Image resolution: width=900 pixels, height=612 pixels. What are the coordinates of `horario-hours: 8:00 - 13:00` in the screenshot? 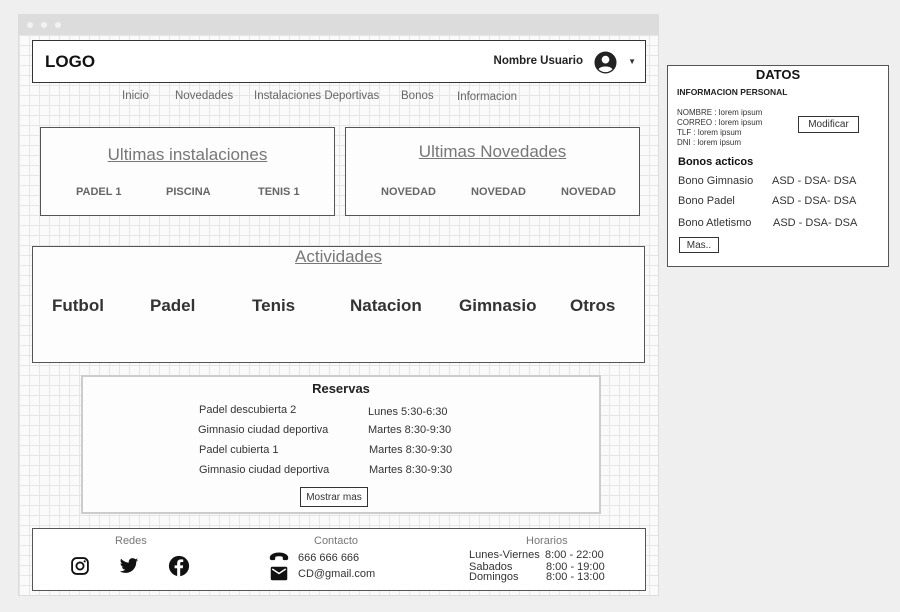 It's located at (575, 577).